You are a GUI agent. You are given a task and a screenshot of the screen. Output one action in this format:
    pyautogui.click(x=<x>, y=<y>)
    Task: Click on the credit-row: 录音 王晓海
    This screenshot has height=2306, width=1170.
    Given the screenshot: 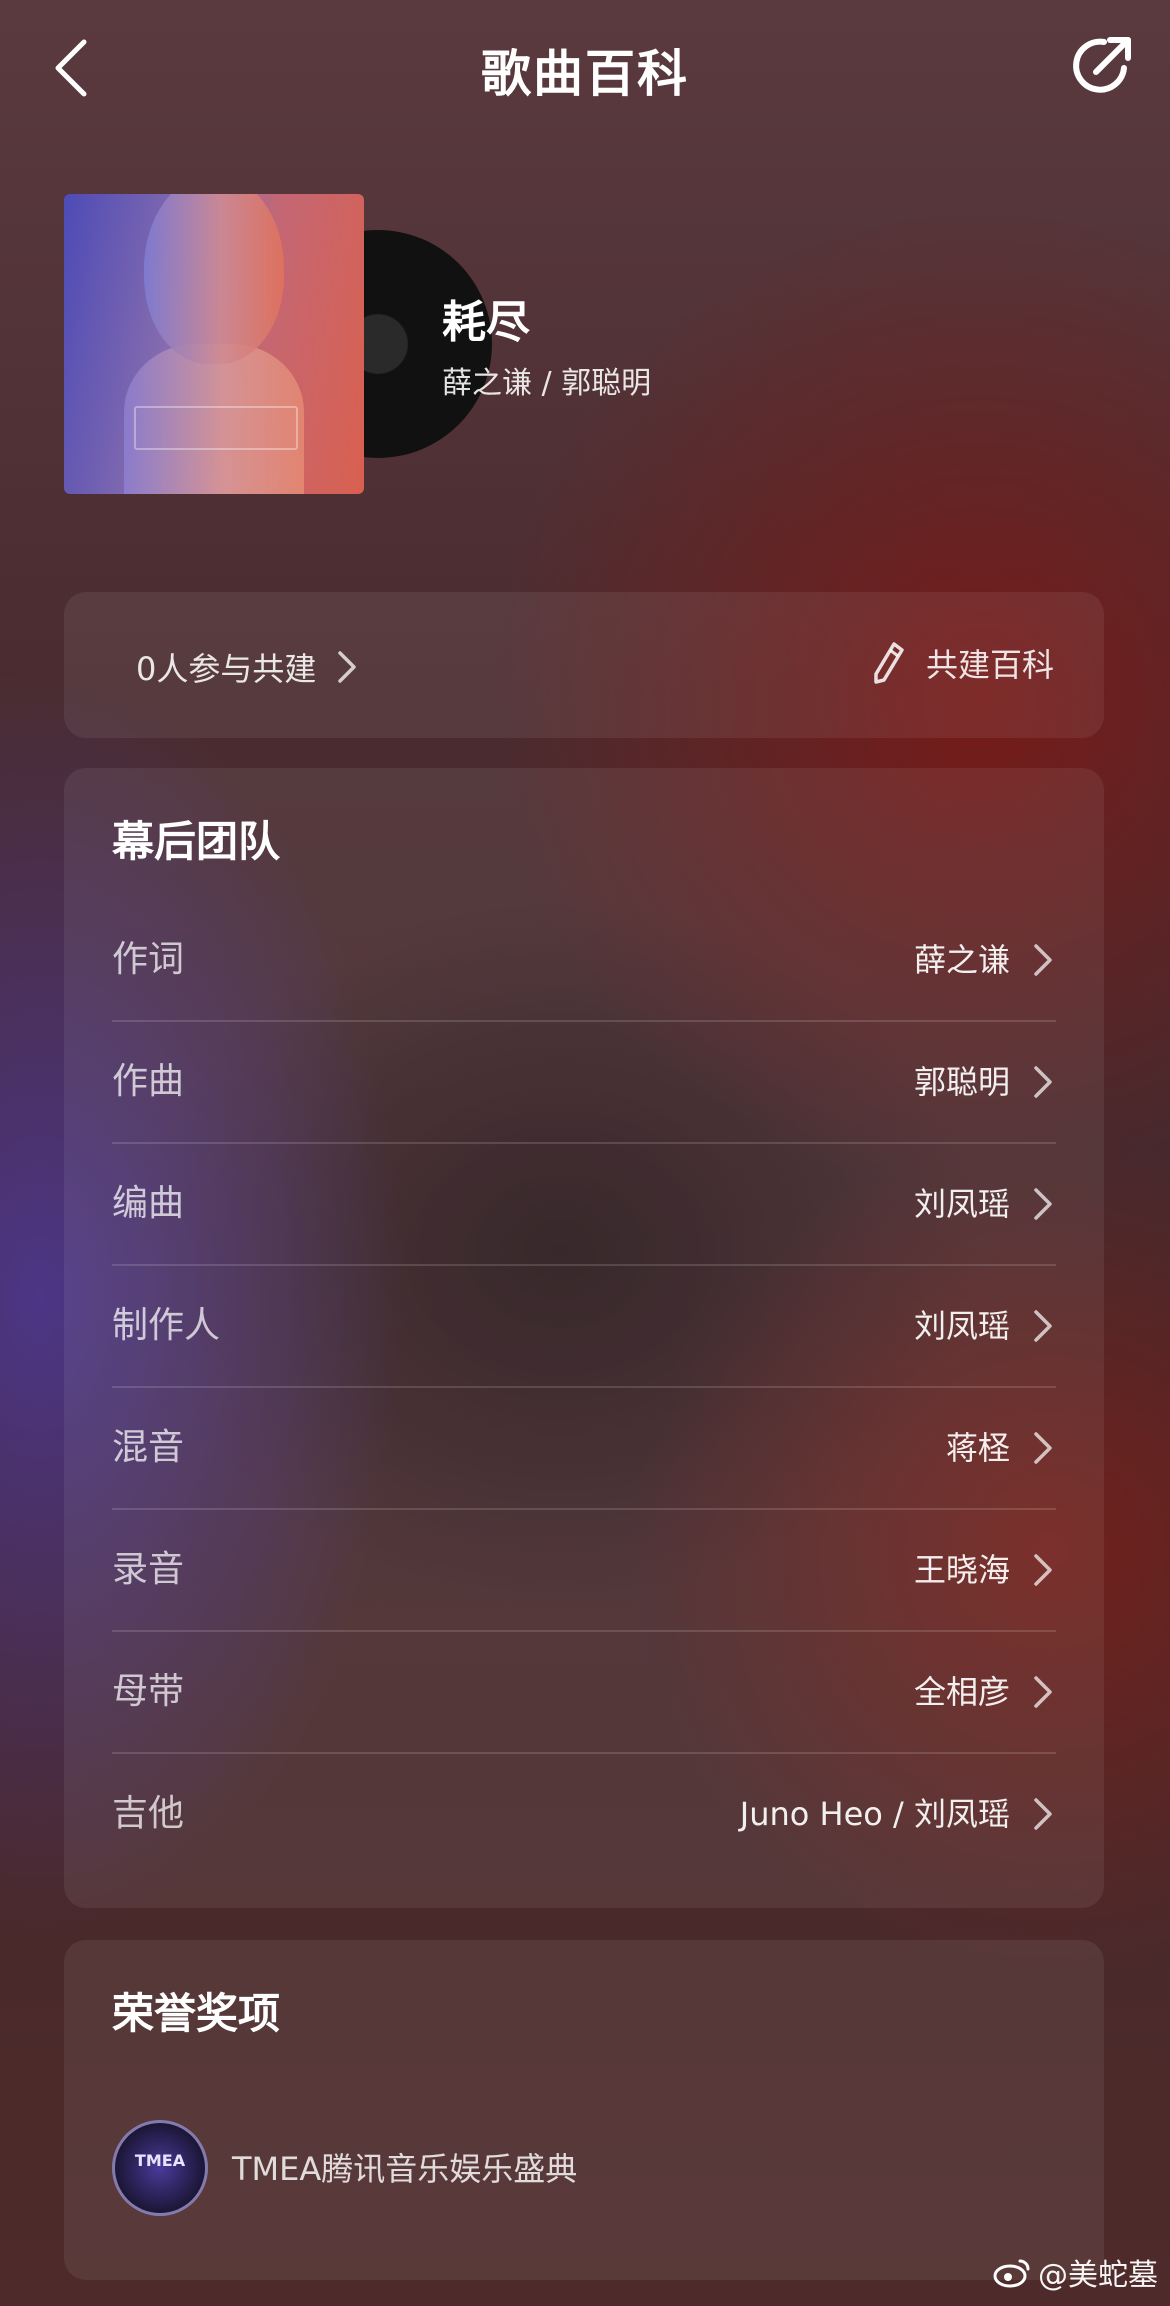 What is the action you would take?
    pyautogui.click(x=584, y=1569)
    